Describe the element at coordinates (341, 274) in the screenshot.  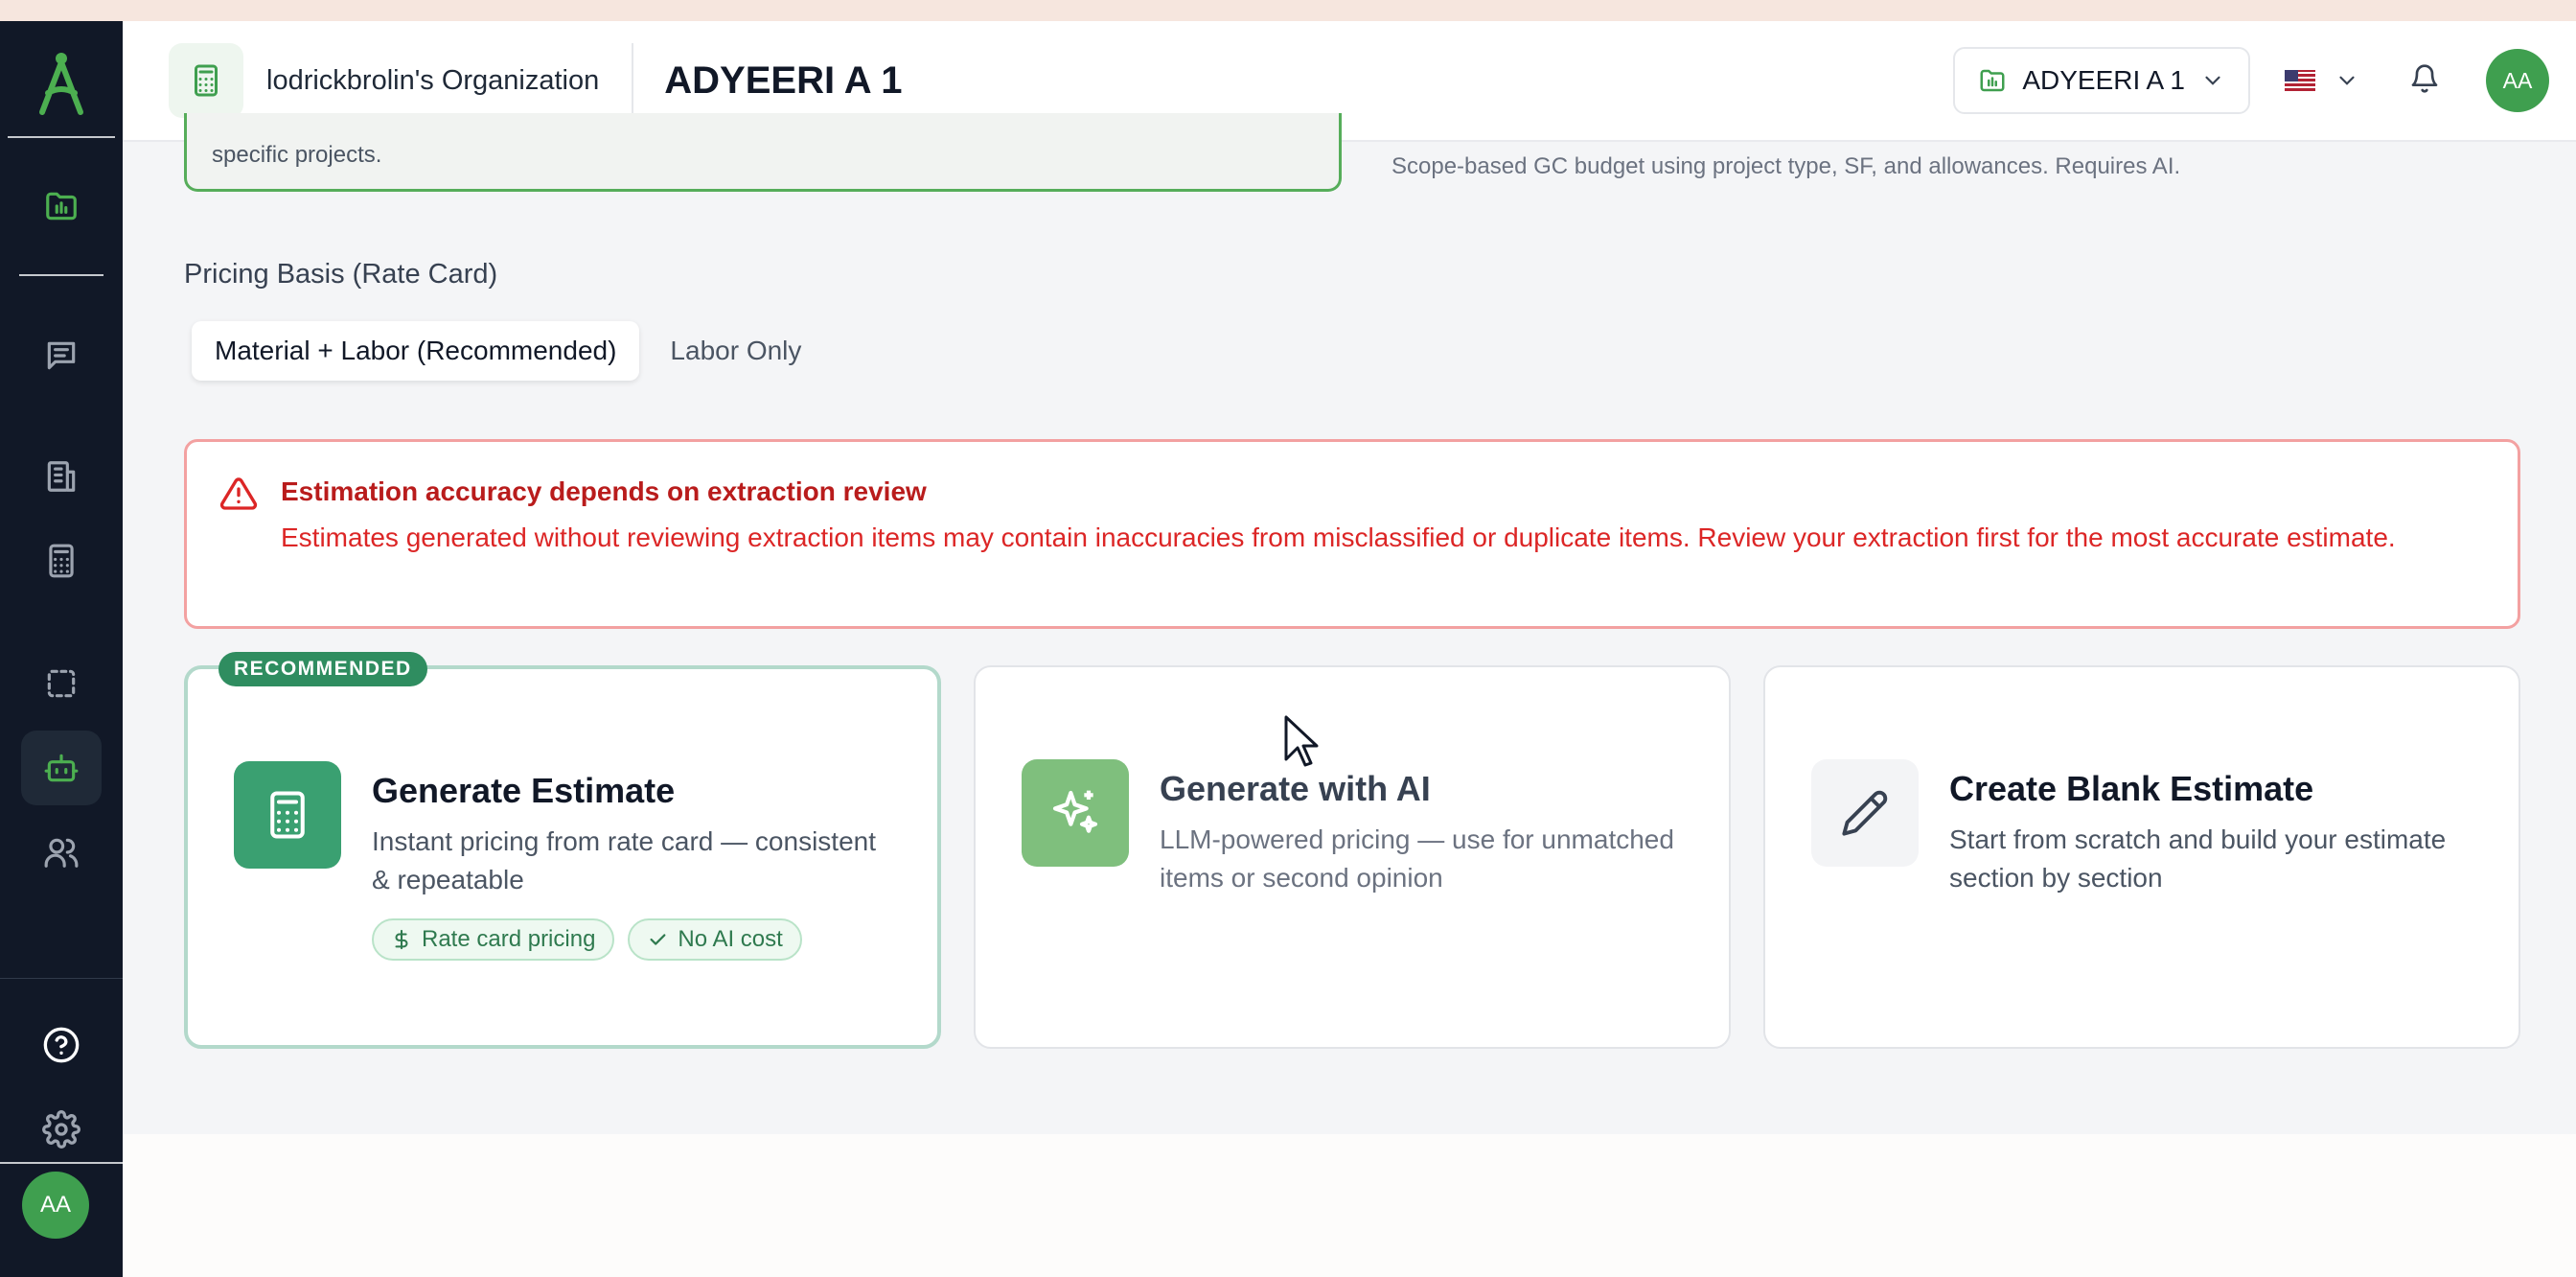
I see `pricing-basis-label: Pricing Basis (Rate Card)` at that location.